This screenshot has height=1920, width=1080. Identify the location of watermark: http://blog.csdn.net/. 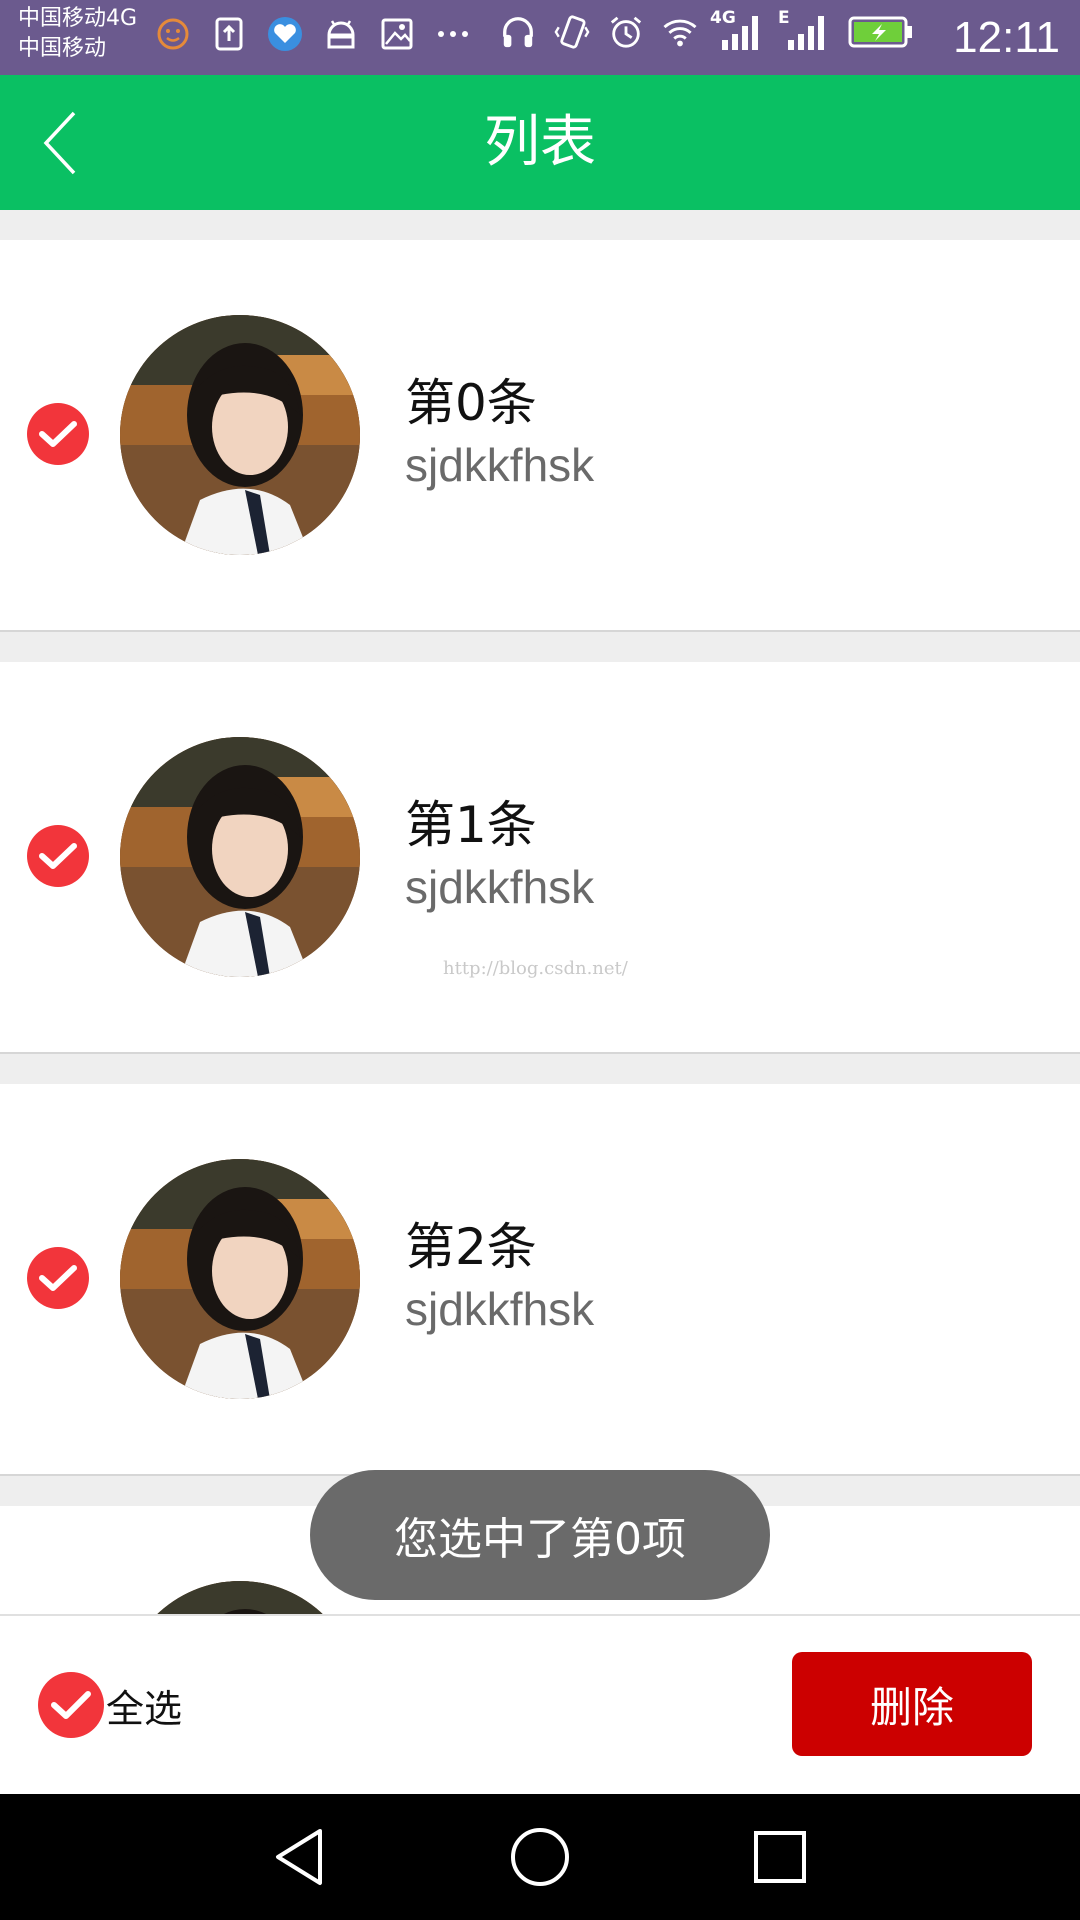
(535, 968).